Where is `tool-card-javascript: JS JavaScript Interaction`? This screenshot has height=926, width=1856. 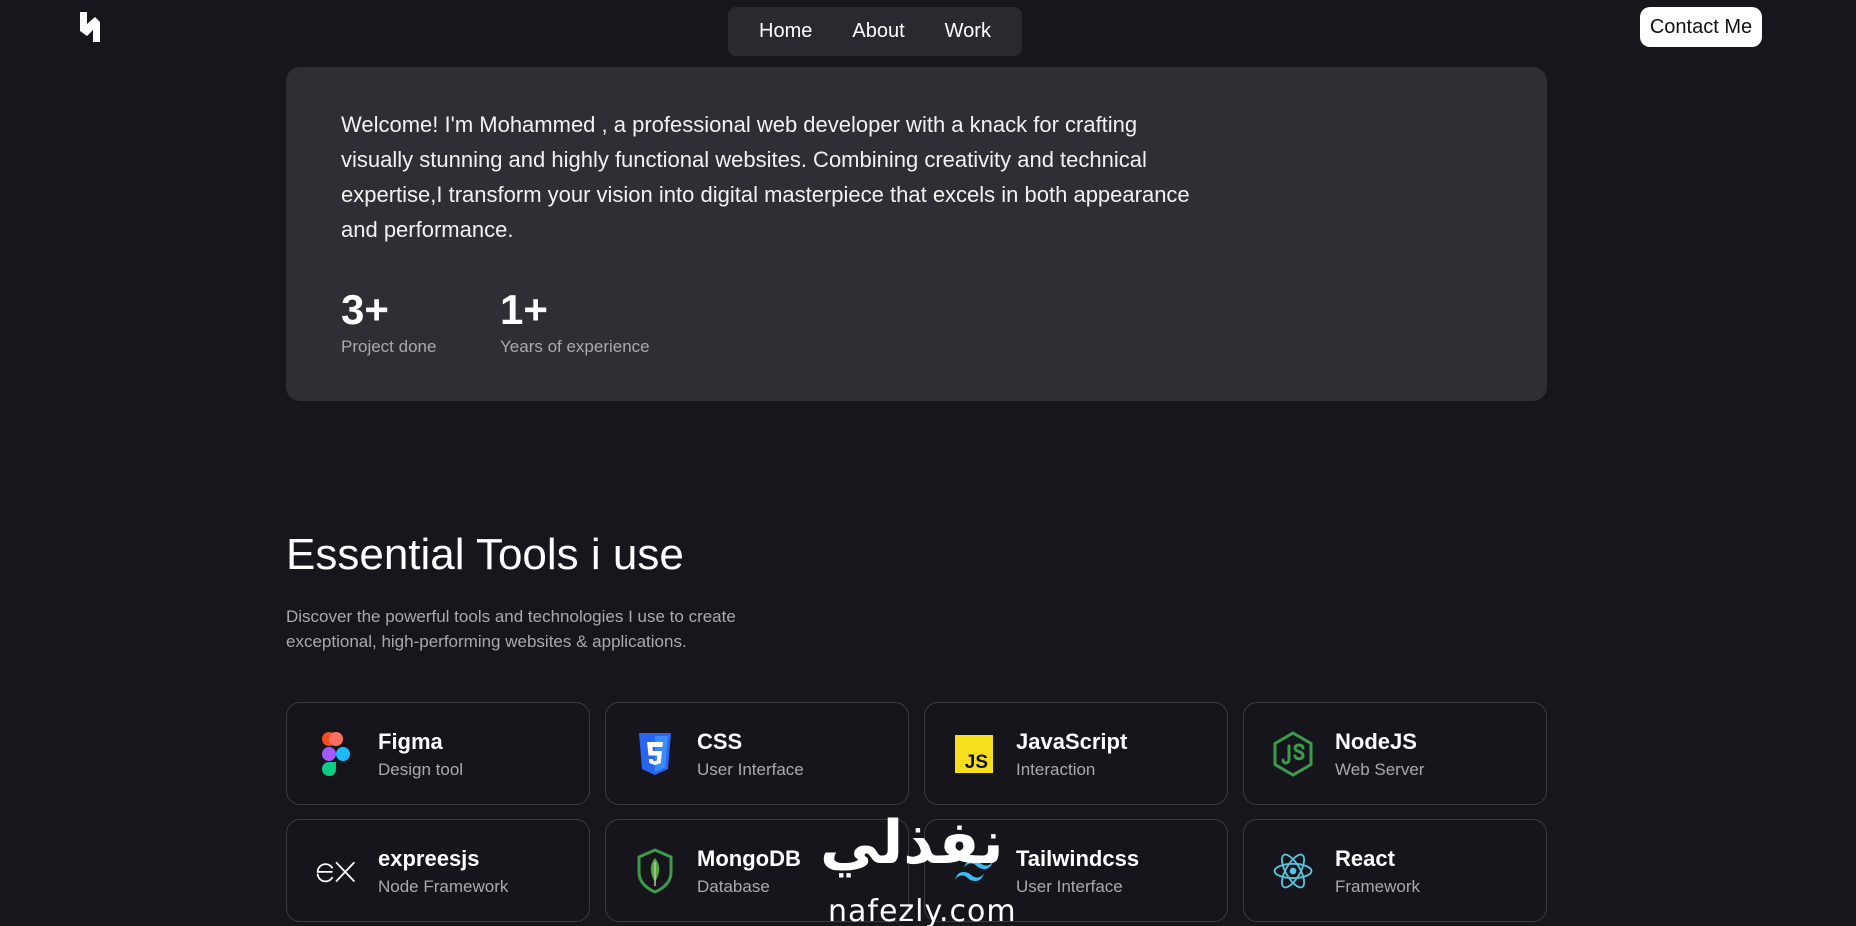
tool-card-javascript: JS JavaScript Interaction is located at coordinates (1076, 753).